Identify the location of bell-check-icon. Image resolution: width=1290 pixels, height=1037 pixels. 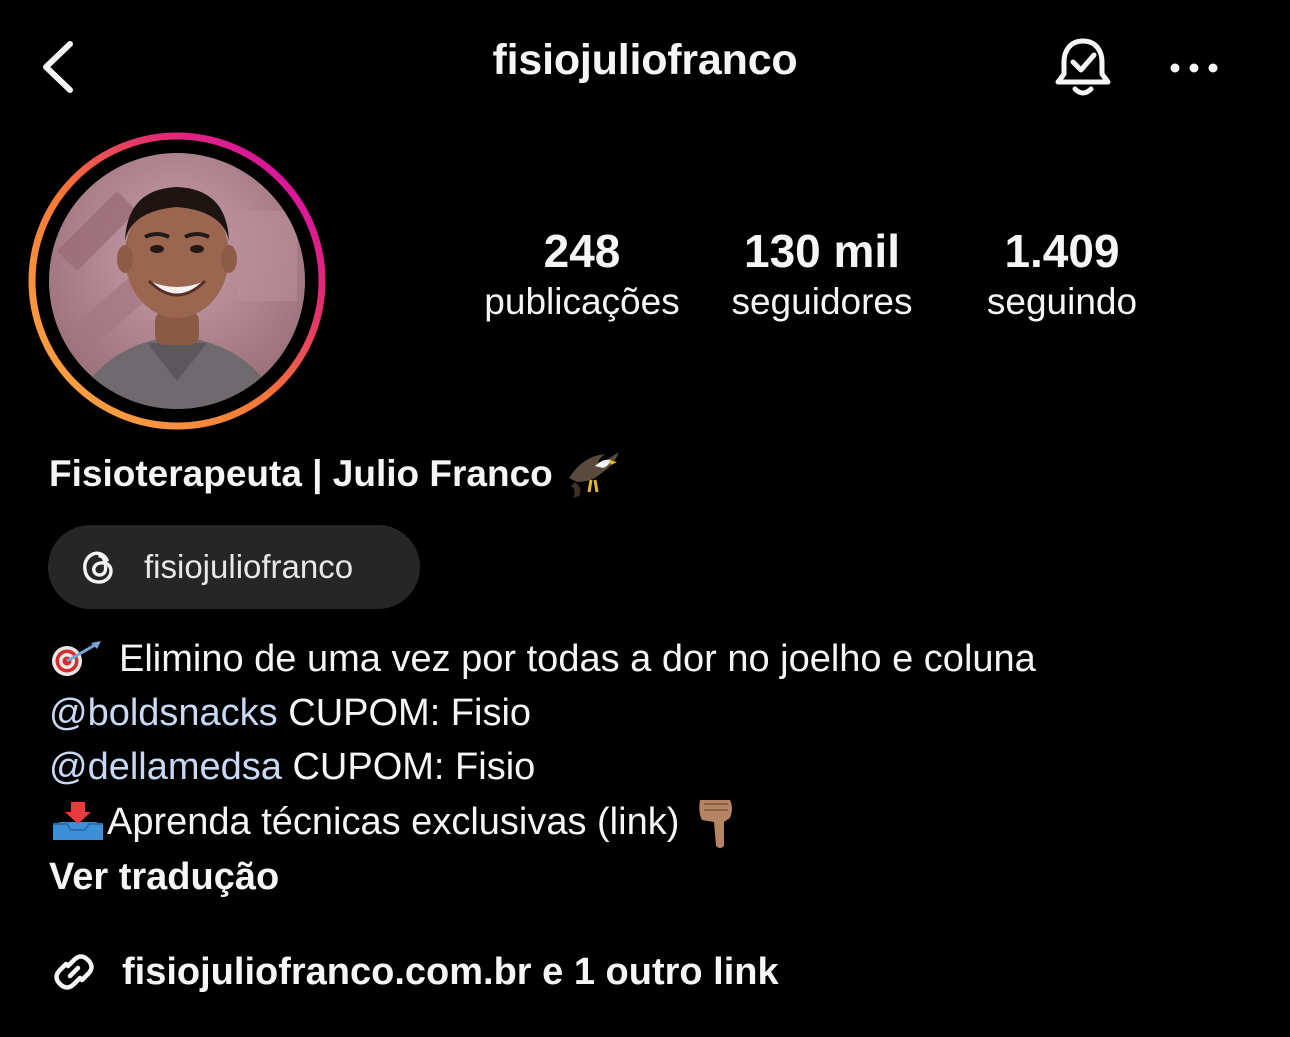
(1083, 67).